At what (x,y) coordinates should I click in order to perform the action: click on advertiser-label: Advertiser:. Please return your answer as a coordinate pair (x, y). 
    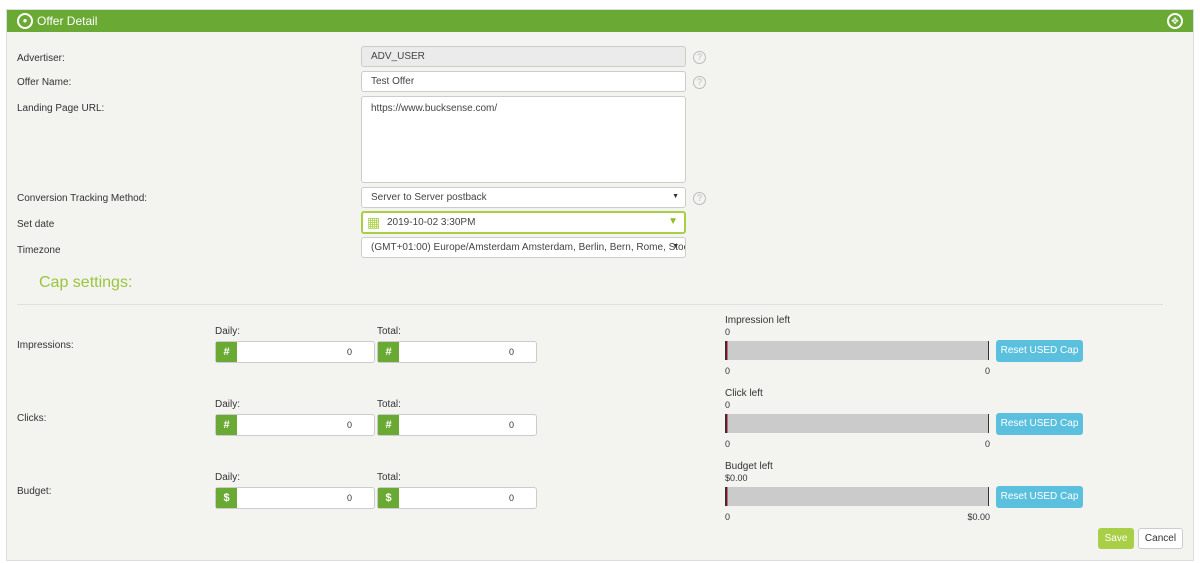
    Looking at the image, I should click on (41, 58).